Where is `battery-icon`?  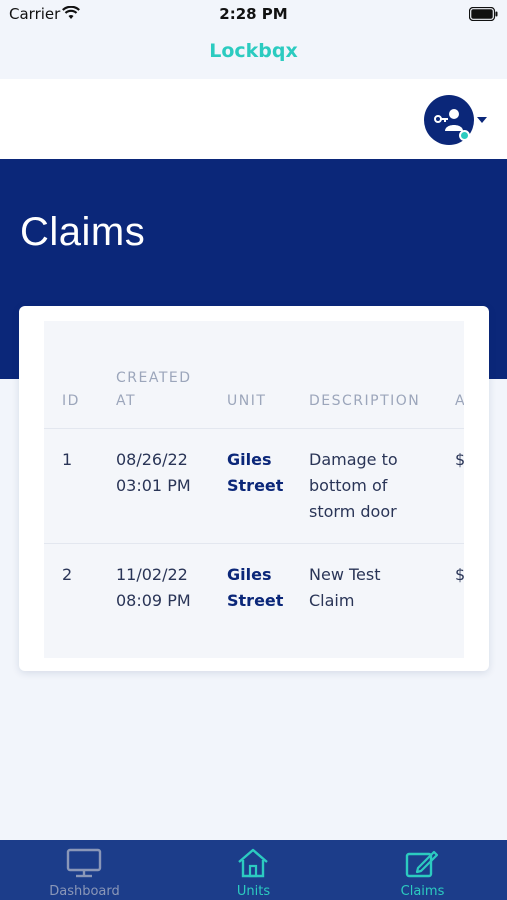
battery-icon is located at coordinates (483, 14).